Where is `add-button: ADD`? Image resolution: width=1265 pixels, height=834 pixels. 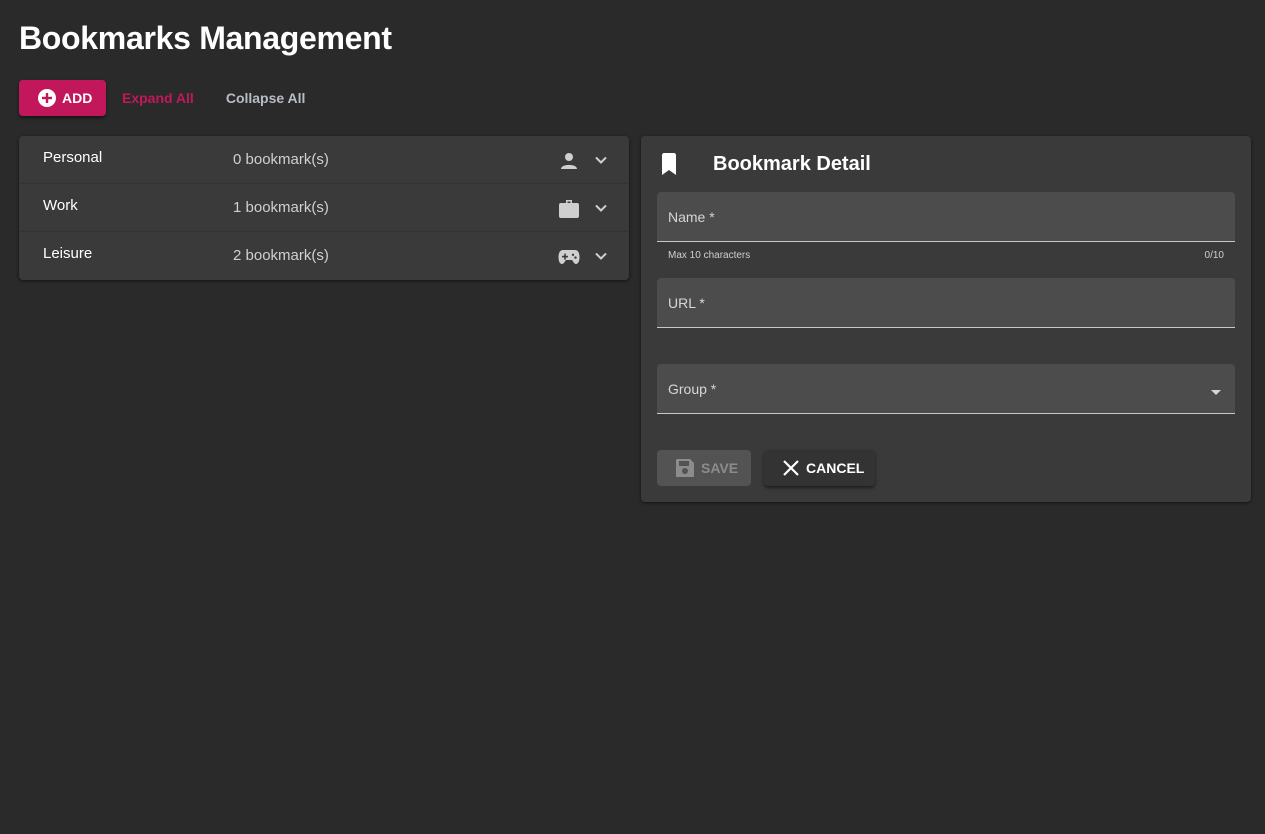 add-button: ADD is located at coordinates (62, 98).